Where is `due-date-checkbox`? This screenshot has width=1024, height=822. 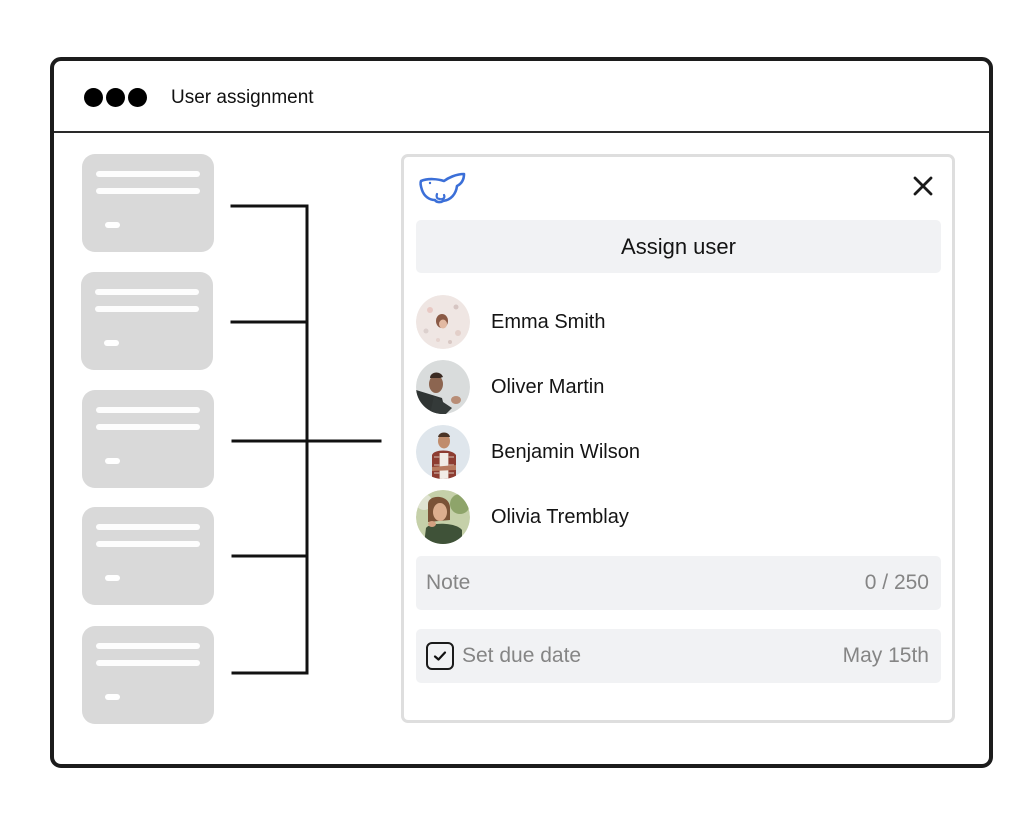 due-date-checkbox is located at coordinates (440, 656).